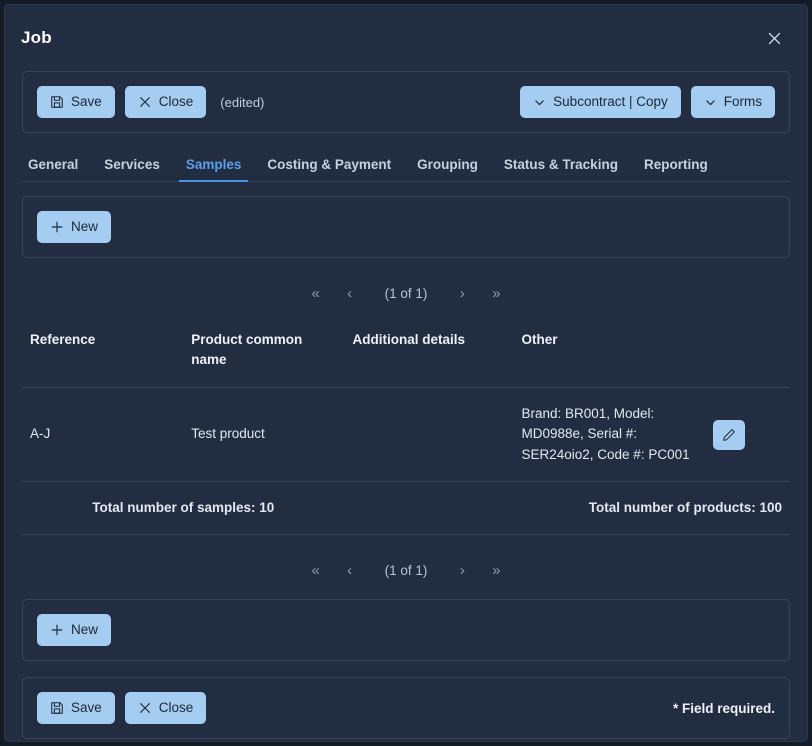  Describe the element at coordinates (406, 227) in the screenshot. I see `new-sample-panel-top: New` at that location.